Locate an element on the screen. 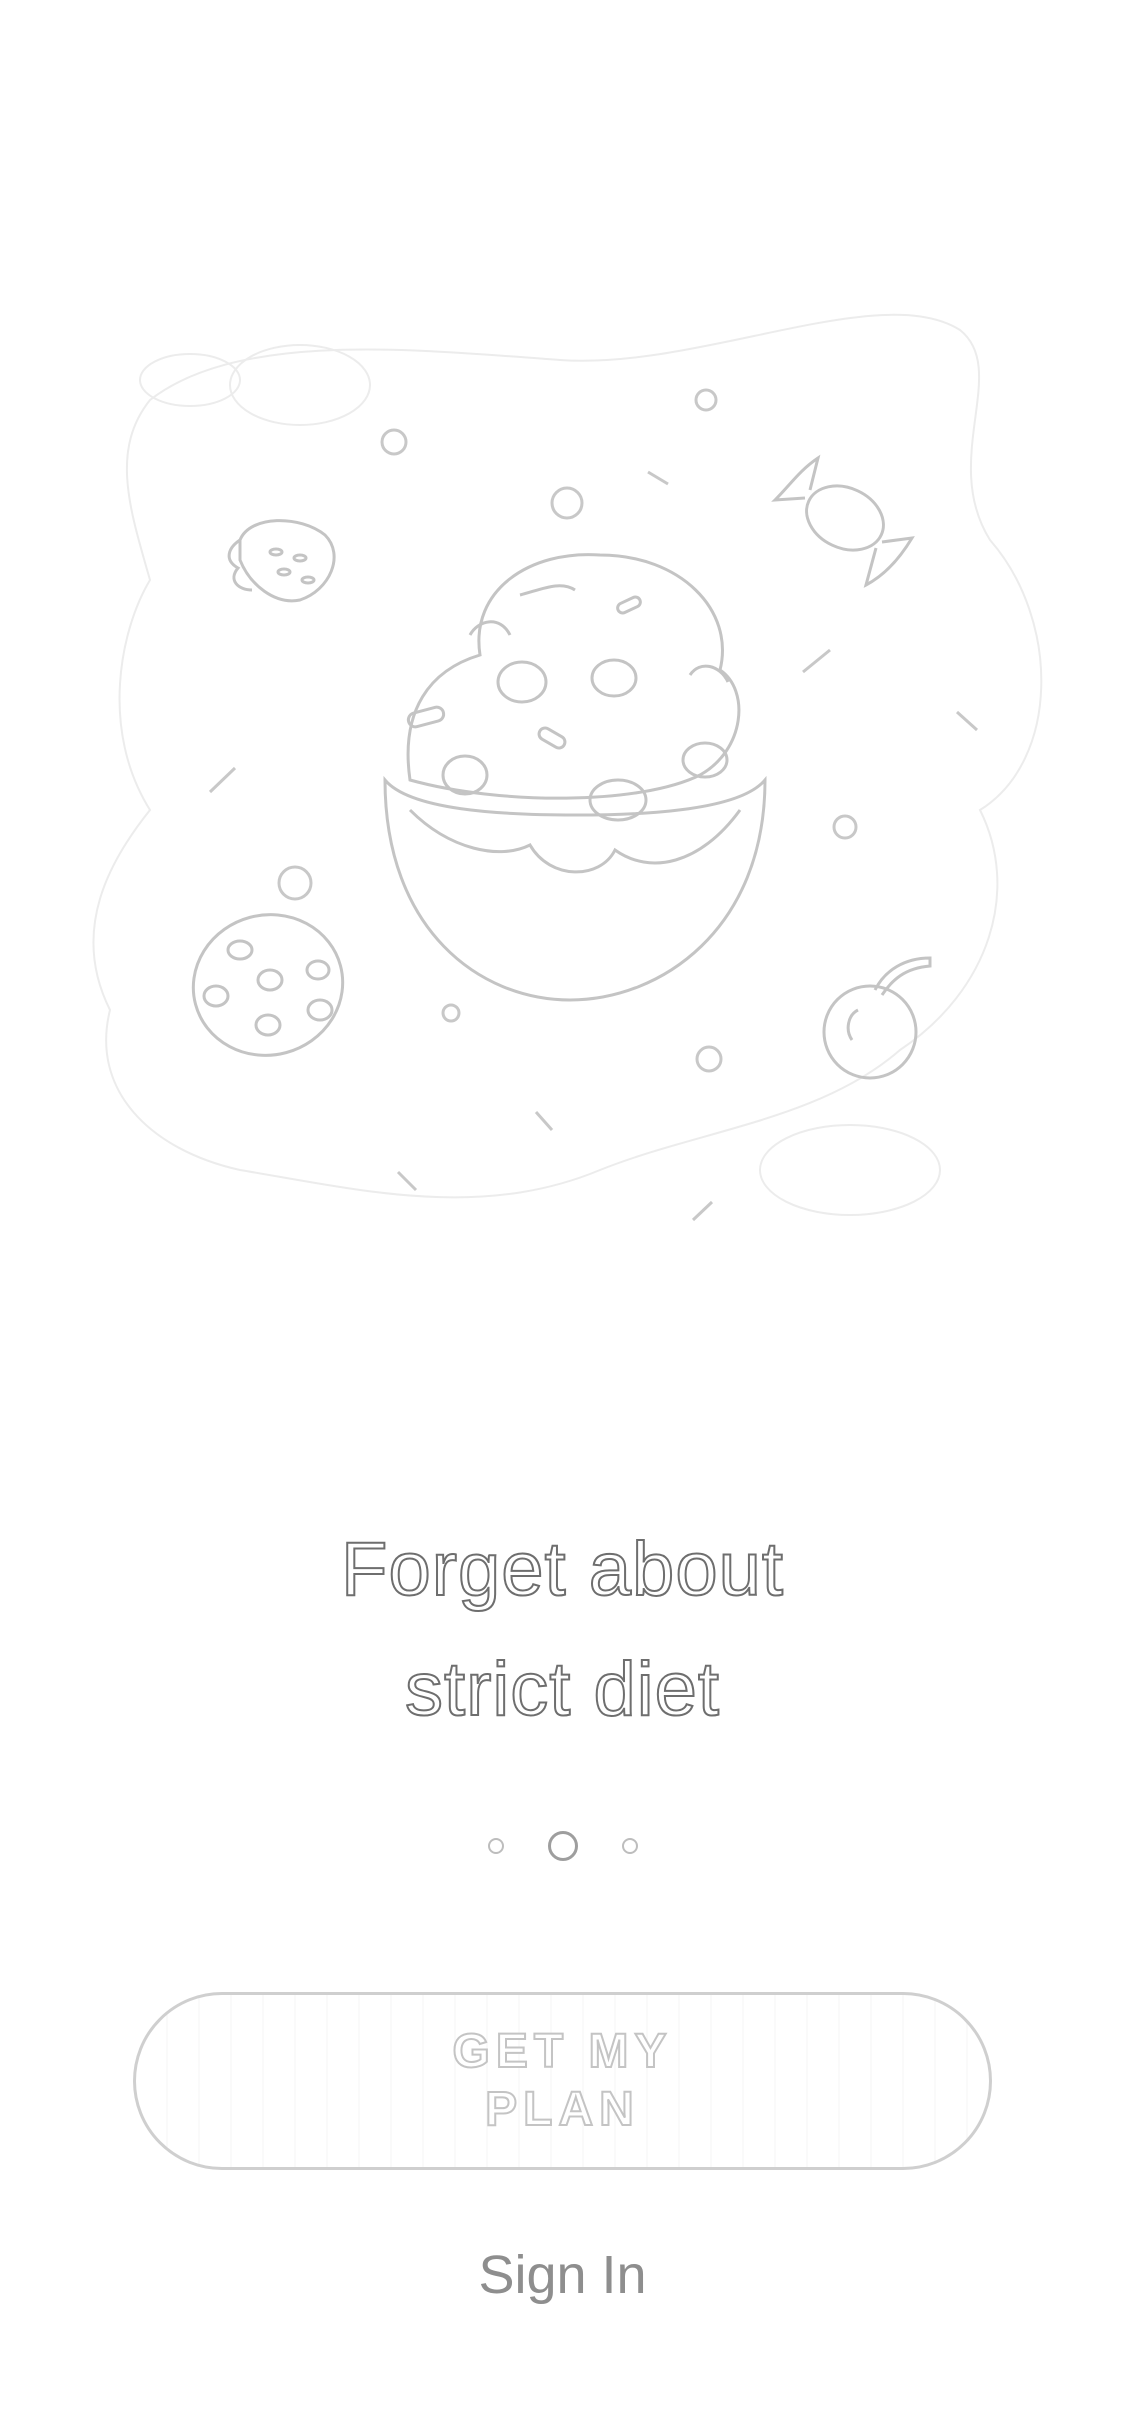  candy-shape is located at coordinates (843, 521).